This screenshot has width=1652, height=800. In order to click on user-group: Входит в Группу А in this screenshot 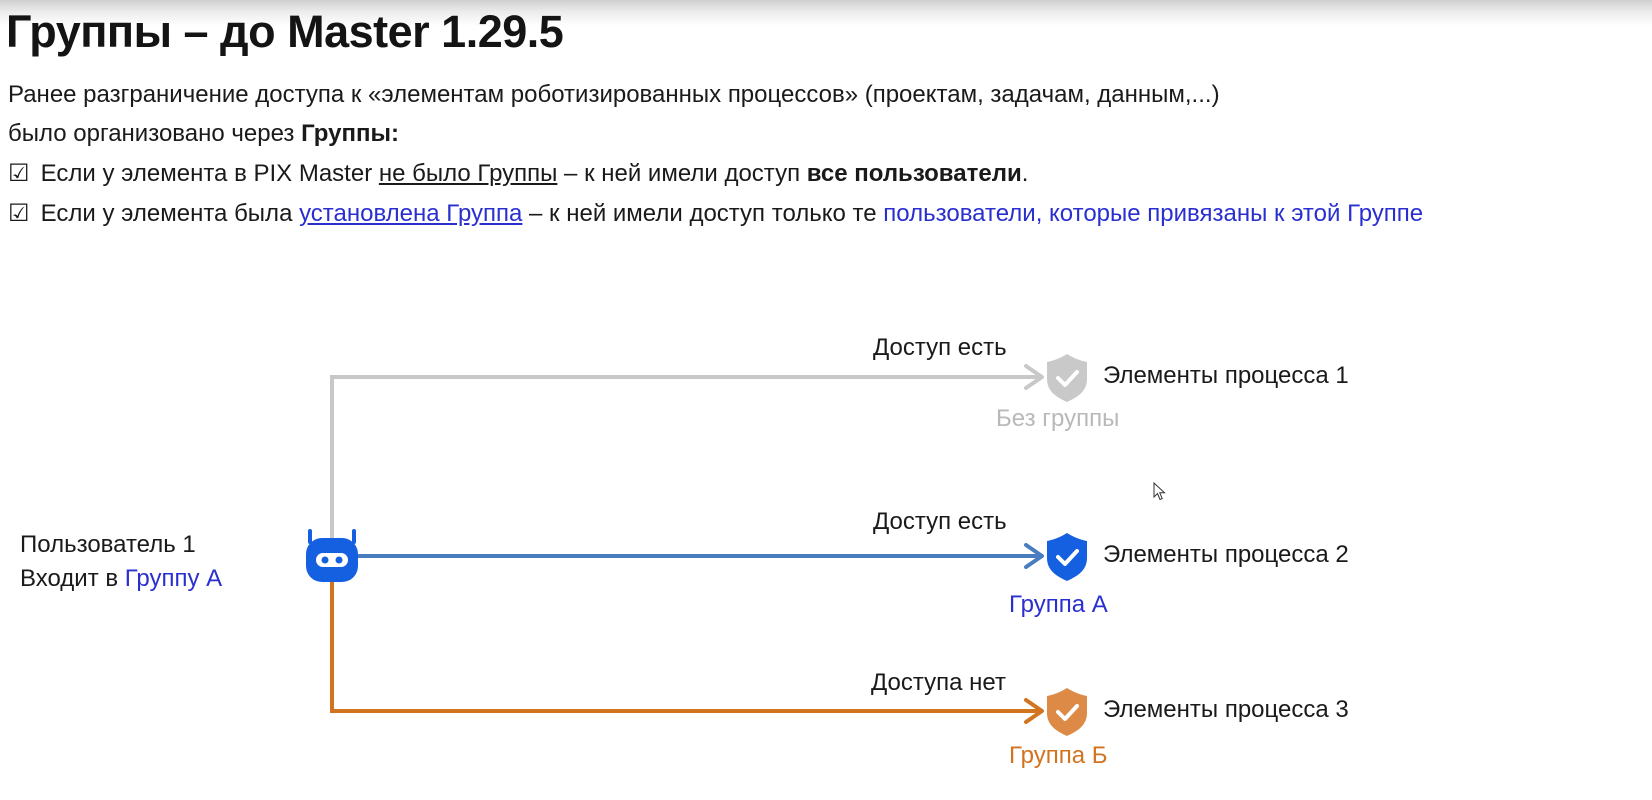, I will do `click(121, 579)`.